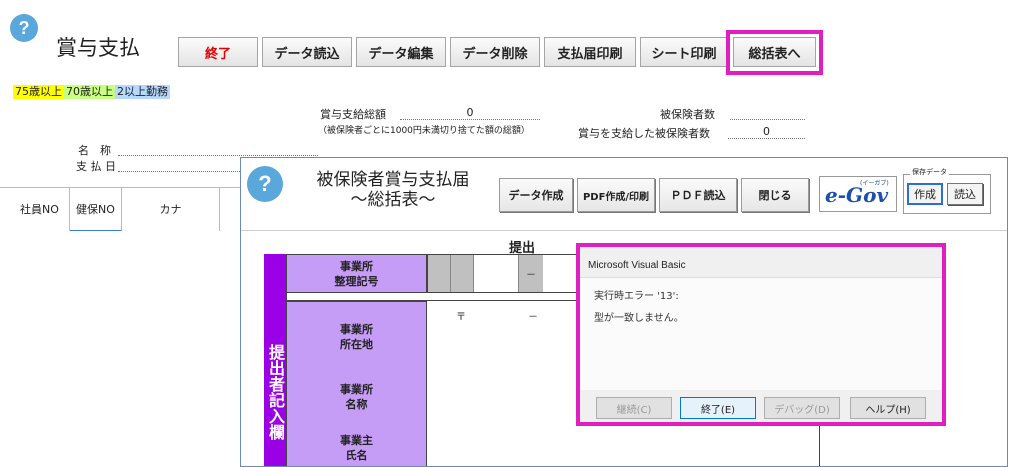 The height and width of the screenshot is (467, 1024). What do you see at coordinates (767, 113) in the screenshot?
I see `insured-value` at bounding box center [767, 113].